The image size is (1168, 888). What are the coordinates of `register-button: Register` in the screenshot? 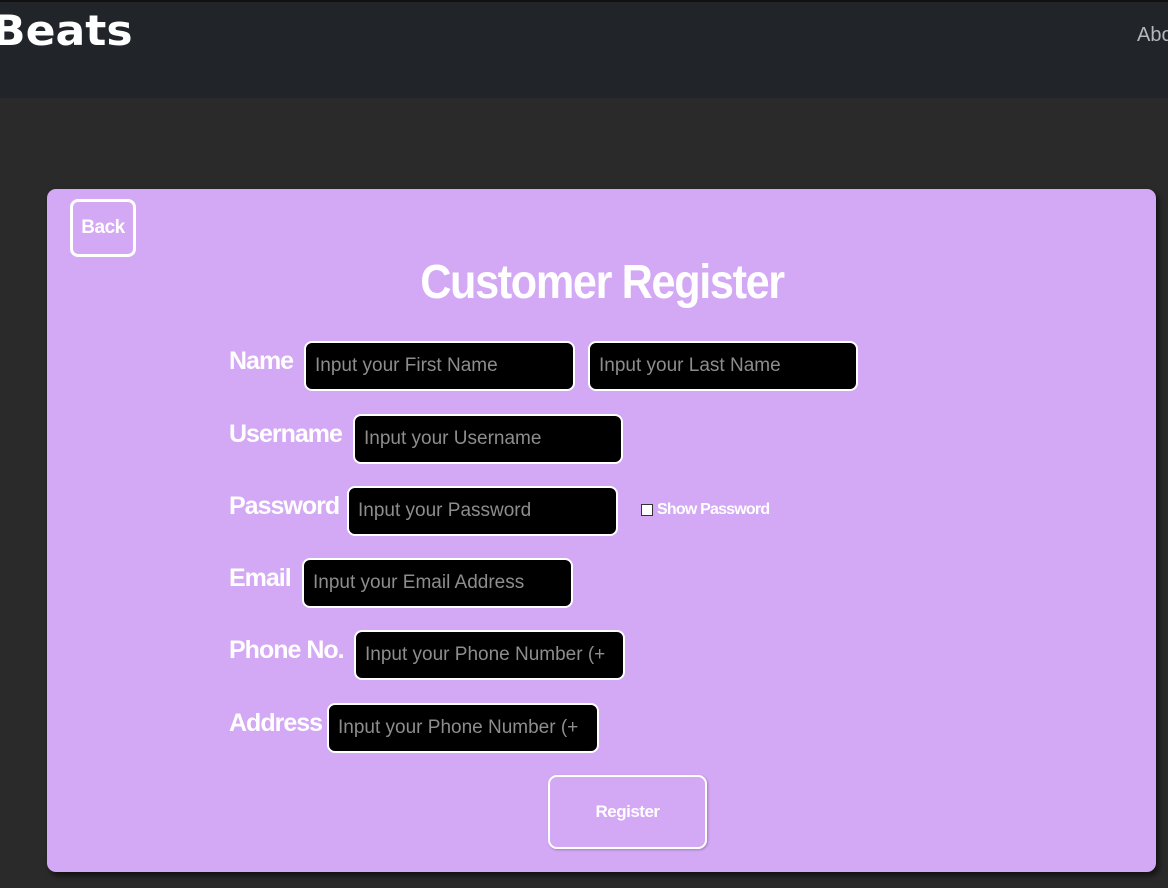 It's located at (627, 812).